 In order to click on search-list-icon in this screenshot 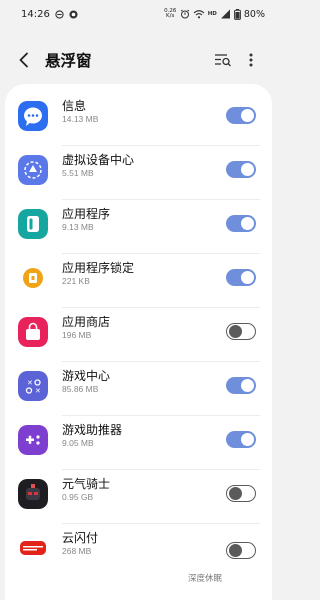, I will do `click(223, 60)`.